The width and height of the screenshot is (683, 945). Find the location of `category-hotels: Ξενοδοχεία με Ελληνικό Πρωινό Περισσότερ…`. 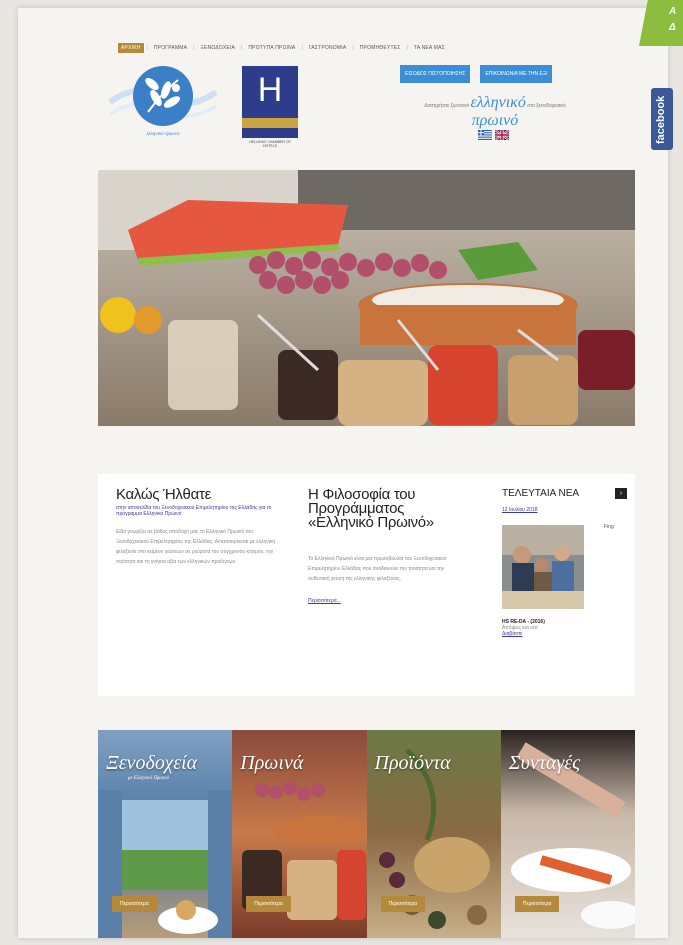

category-hotels: Ξενοδοχεία με Ελληνικό Πρωινό Περισσότερ… is located at coordinates (165, 834).